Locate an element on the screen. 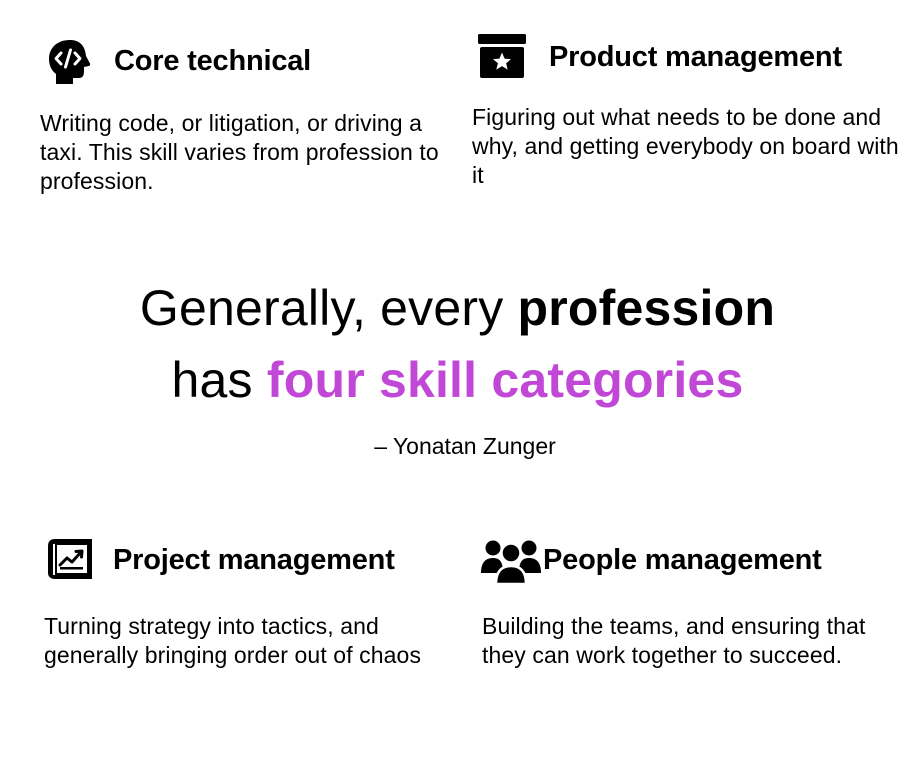 This screenshot has height=759, width=915. box-star-icon is located at coordinates (502, 57).